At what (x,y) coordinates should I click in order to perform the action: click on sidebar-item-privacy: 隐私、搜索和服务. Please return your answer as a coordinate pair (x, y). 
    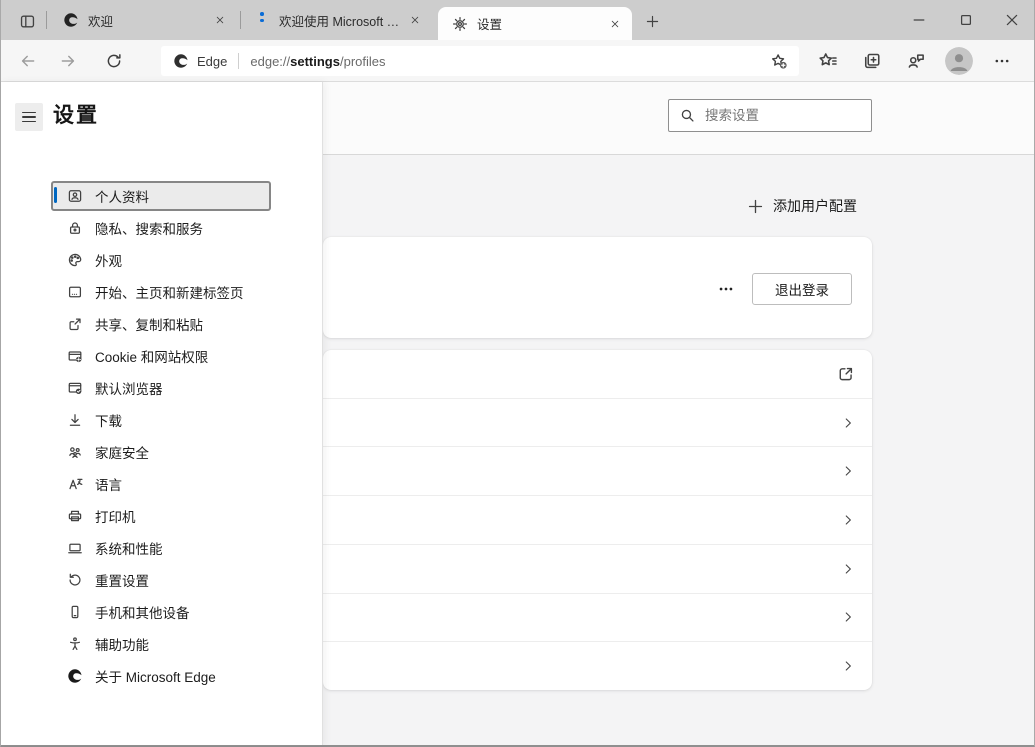
    Looking at the image, I should click on (161, 228).